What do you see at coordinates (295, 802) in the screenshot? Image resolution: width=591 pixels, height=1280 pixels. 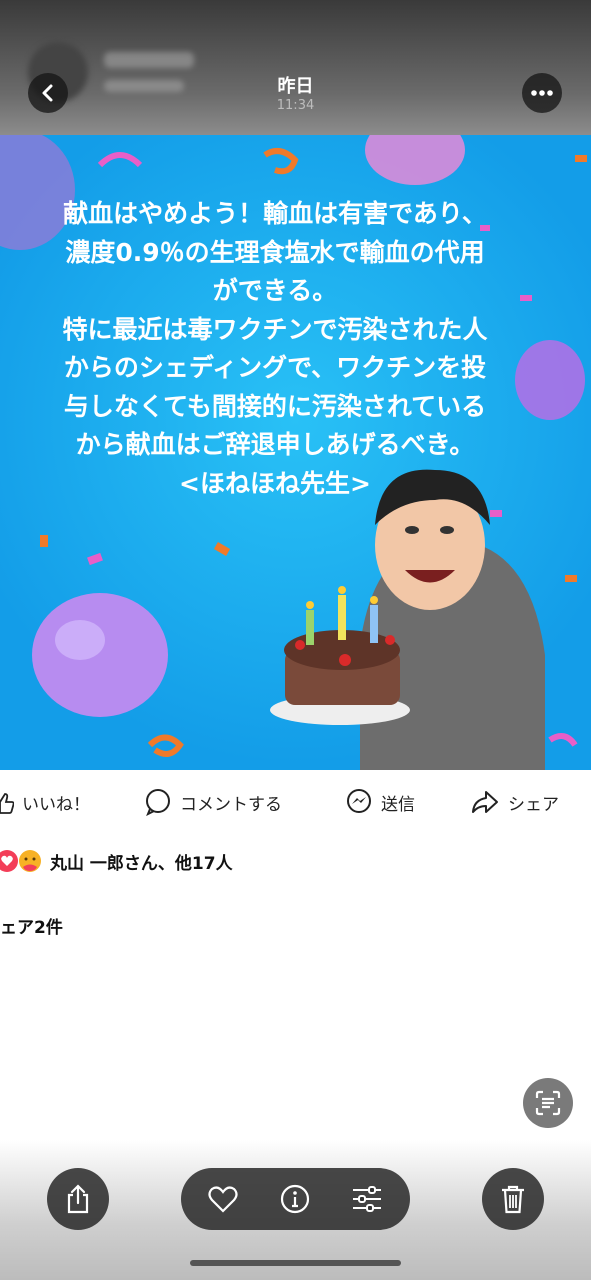 I see `post-action-bar: いいね！ コメントする 送信 シェア` at bounding box center [295, 802].